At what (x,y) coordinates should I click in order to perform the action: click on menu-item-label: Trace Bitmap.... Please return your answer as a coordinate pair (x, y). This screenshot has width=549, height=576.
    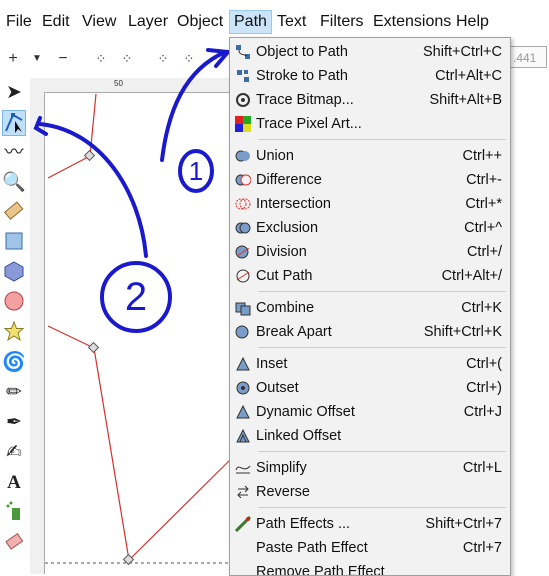
    Looking at the image, I should click on (305, 100).